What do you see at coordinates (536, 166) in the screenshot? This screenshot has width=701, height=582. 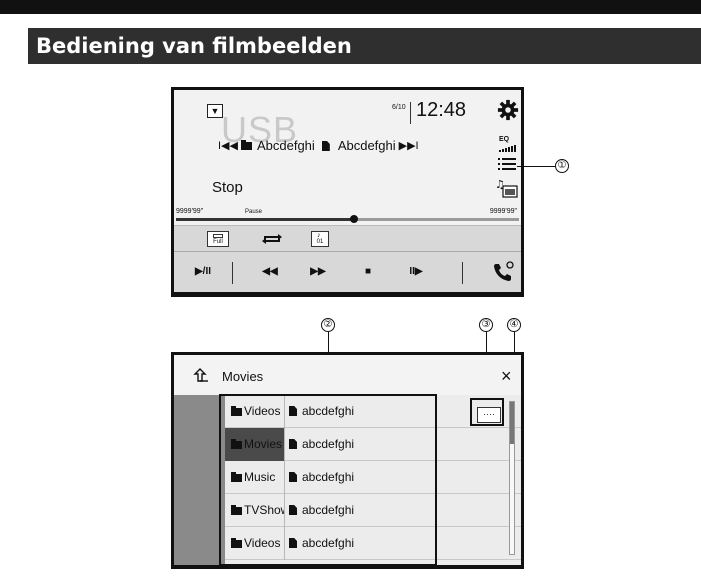 I see `callout-1-leader` at bounding box center [536, 166].